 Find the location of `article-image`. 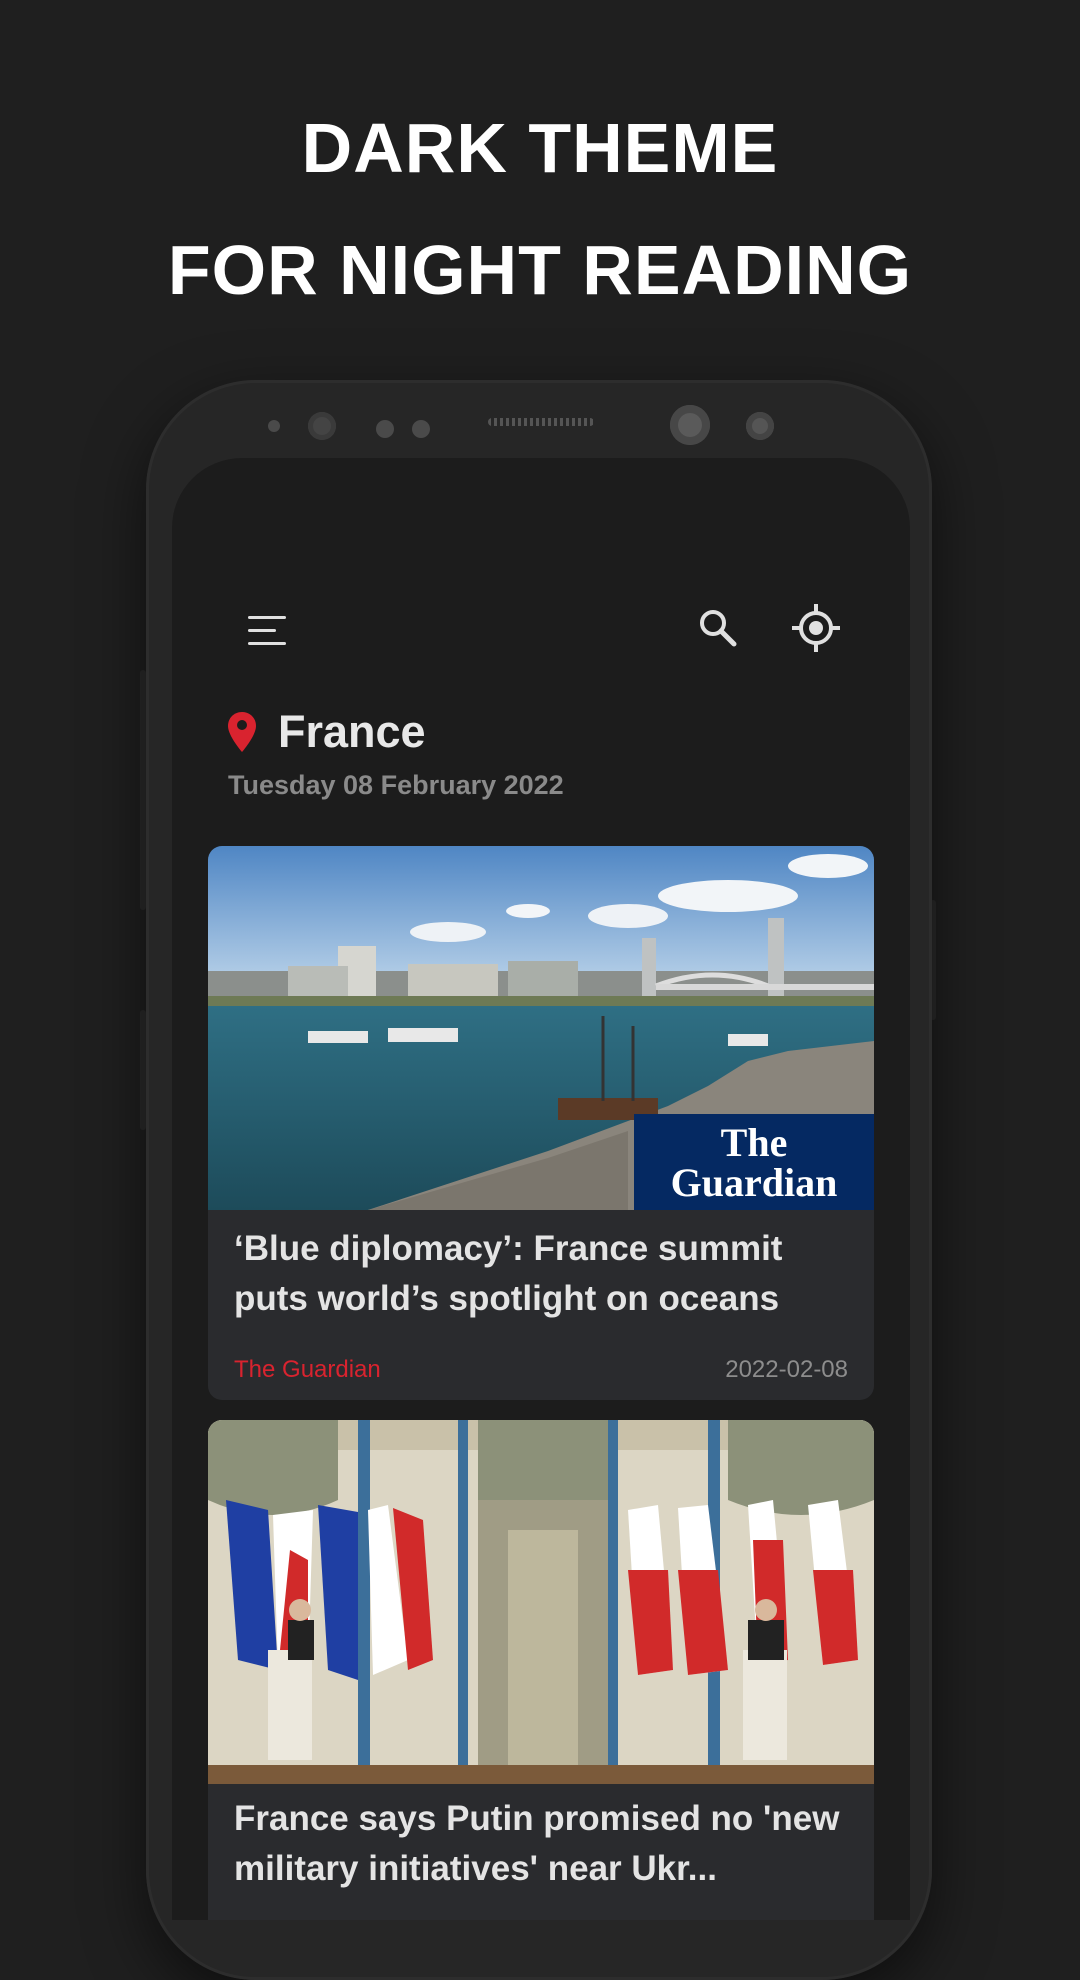

article-image is located at coordinates (541, 1602).